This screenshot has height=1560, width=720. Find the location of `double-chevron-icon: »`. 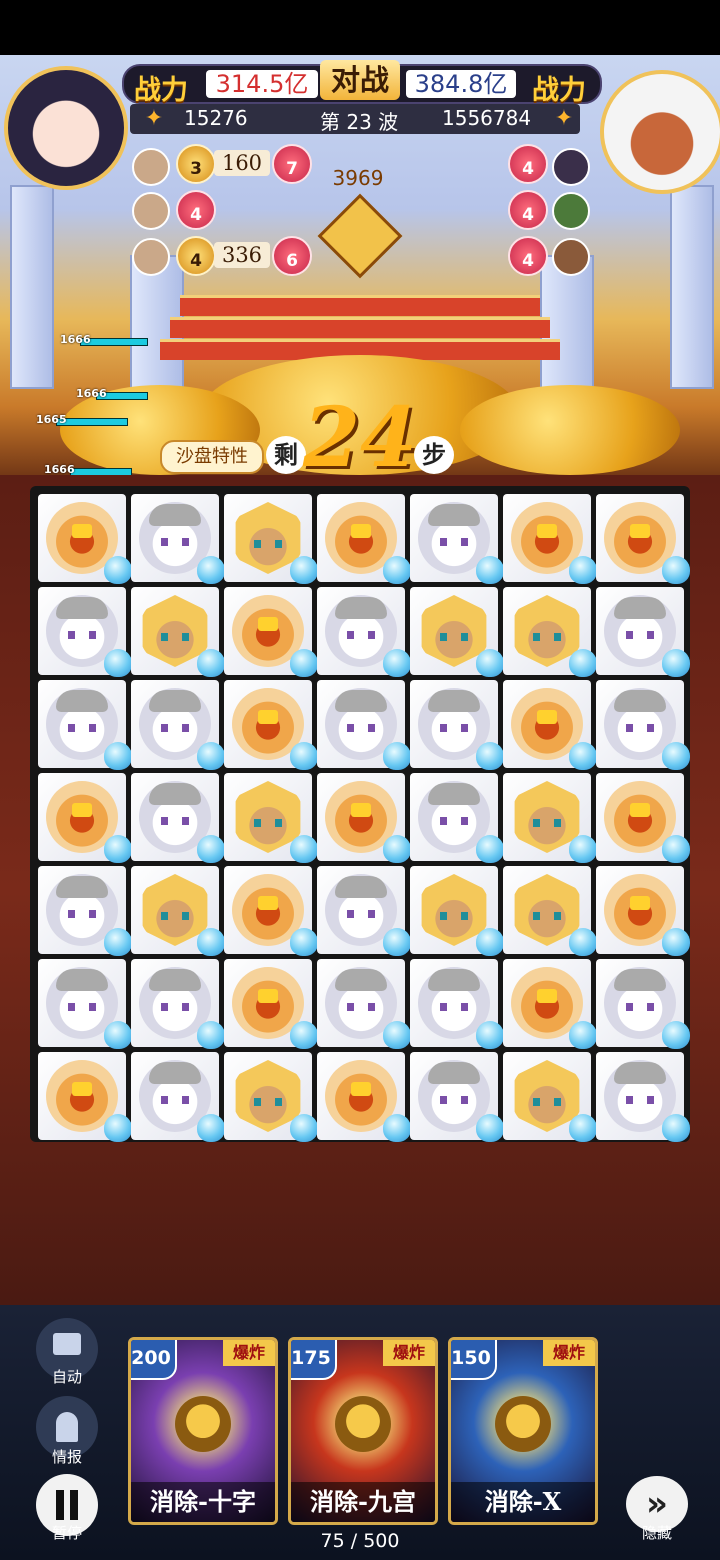

double-chevron-icon: » is located at coordinates (657, 1504).